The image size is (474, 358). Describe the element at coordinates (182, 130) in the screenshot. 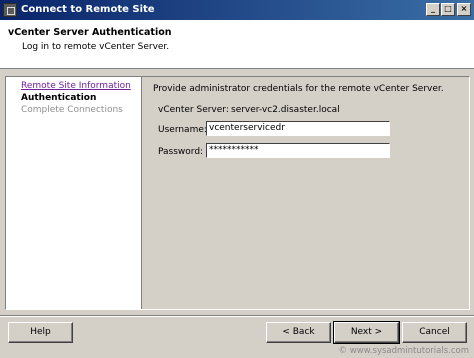

I see `username-label: Username:` at that location.